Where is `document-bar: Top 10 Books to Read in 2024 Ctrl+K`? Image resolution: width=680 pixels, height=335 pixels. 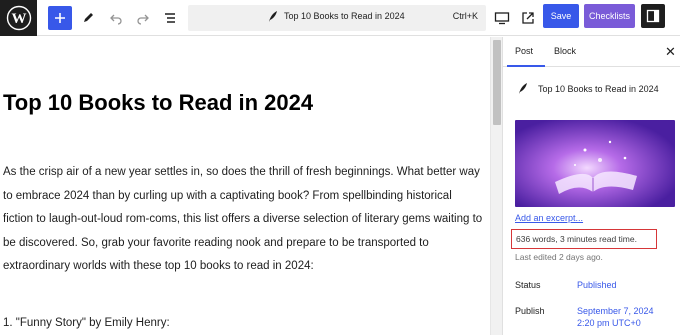
document-bar: Top 10 Books to Read in 2024 Ctrl+K is located at coordinates (337, 18).